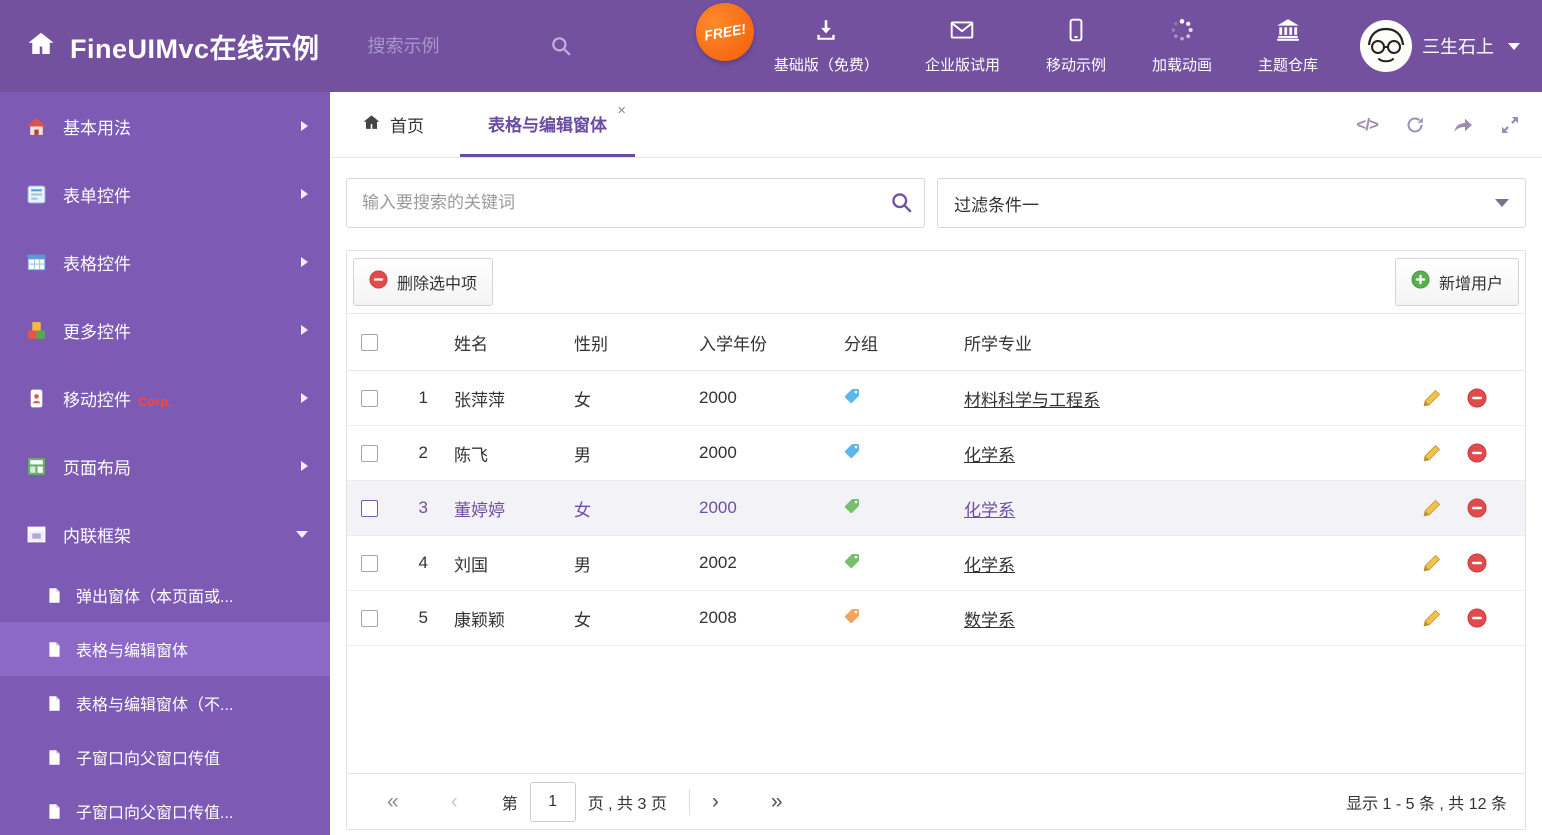  I want to click on name-cell: 张萍萍, so click(479, 400).